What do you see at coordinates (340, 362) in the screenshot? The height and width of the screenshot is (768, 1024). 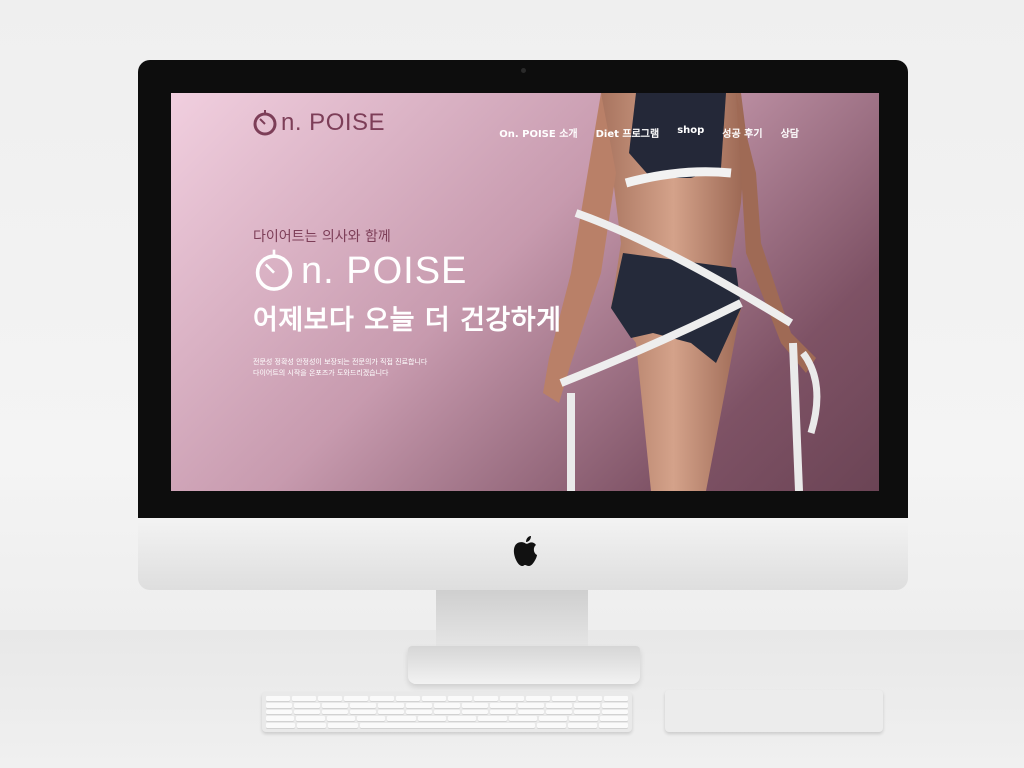 I see `hero-desc-line-1: 전문성 정확성 안정성이 보장되는 전문의가 직접 진료합니다` at bounding box center [340, 362].